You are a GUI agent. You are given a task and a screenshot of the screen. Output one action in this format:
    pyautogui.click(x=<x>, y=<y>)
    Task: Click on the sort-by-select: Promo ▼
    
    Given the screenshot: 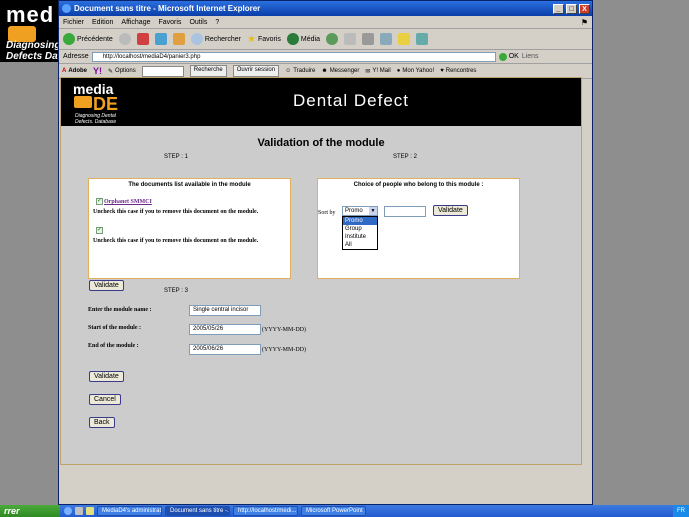 What is the action you would take?
    pyautogui.click(x=360, y=211)
    